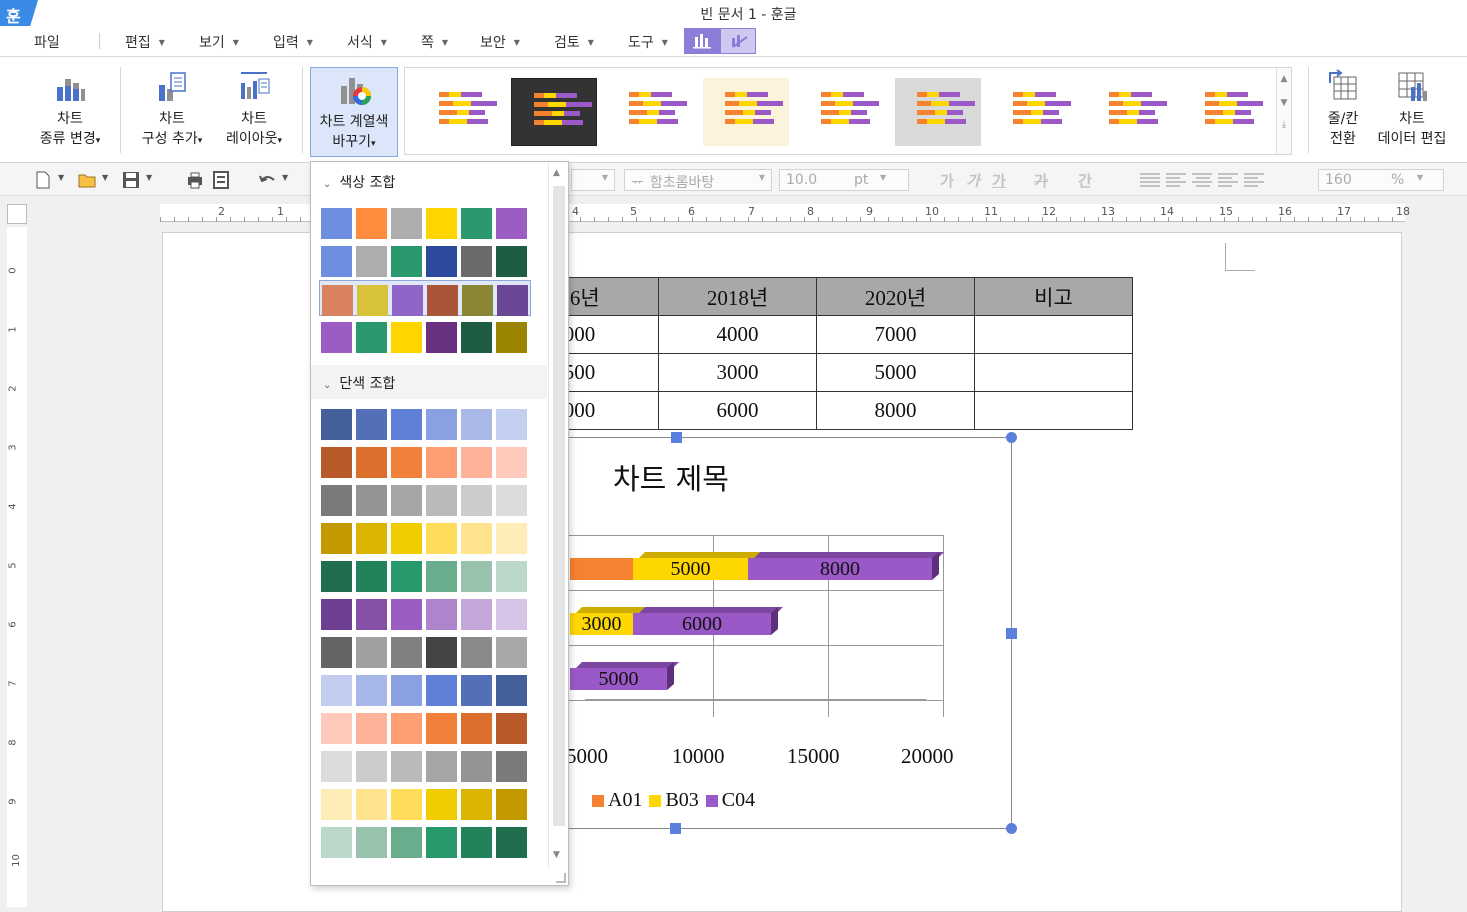 The width and height of the screenshot is (1467, 912). I want to click on chevron-up-icon: ▲, so click(556, 173).